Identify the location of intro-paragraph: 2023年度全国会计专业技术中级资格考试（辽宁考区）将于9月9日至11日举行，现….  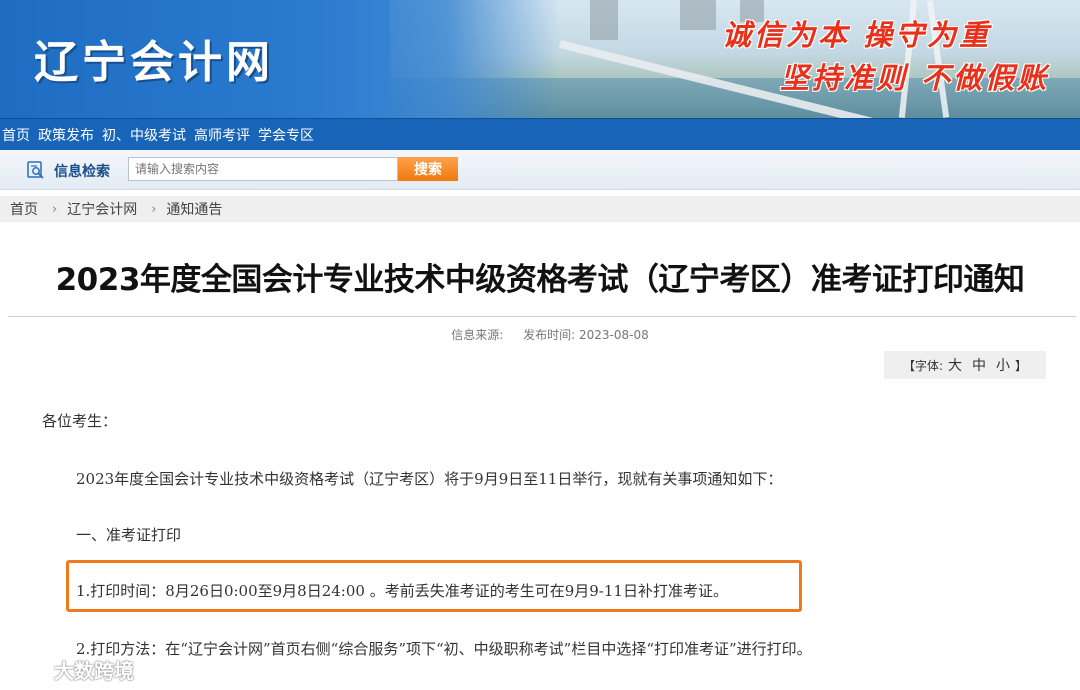
(429, 479).